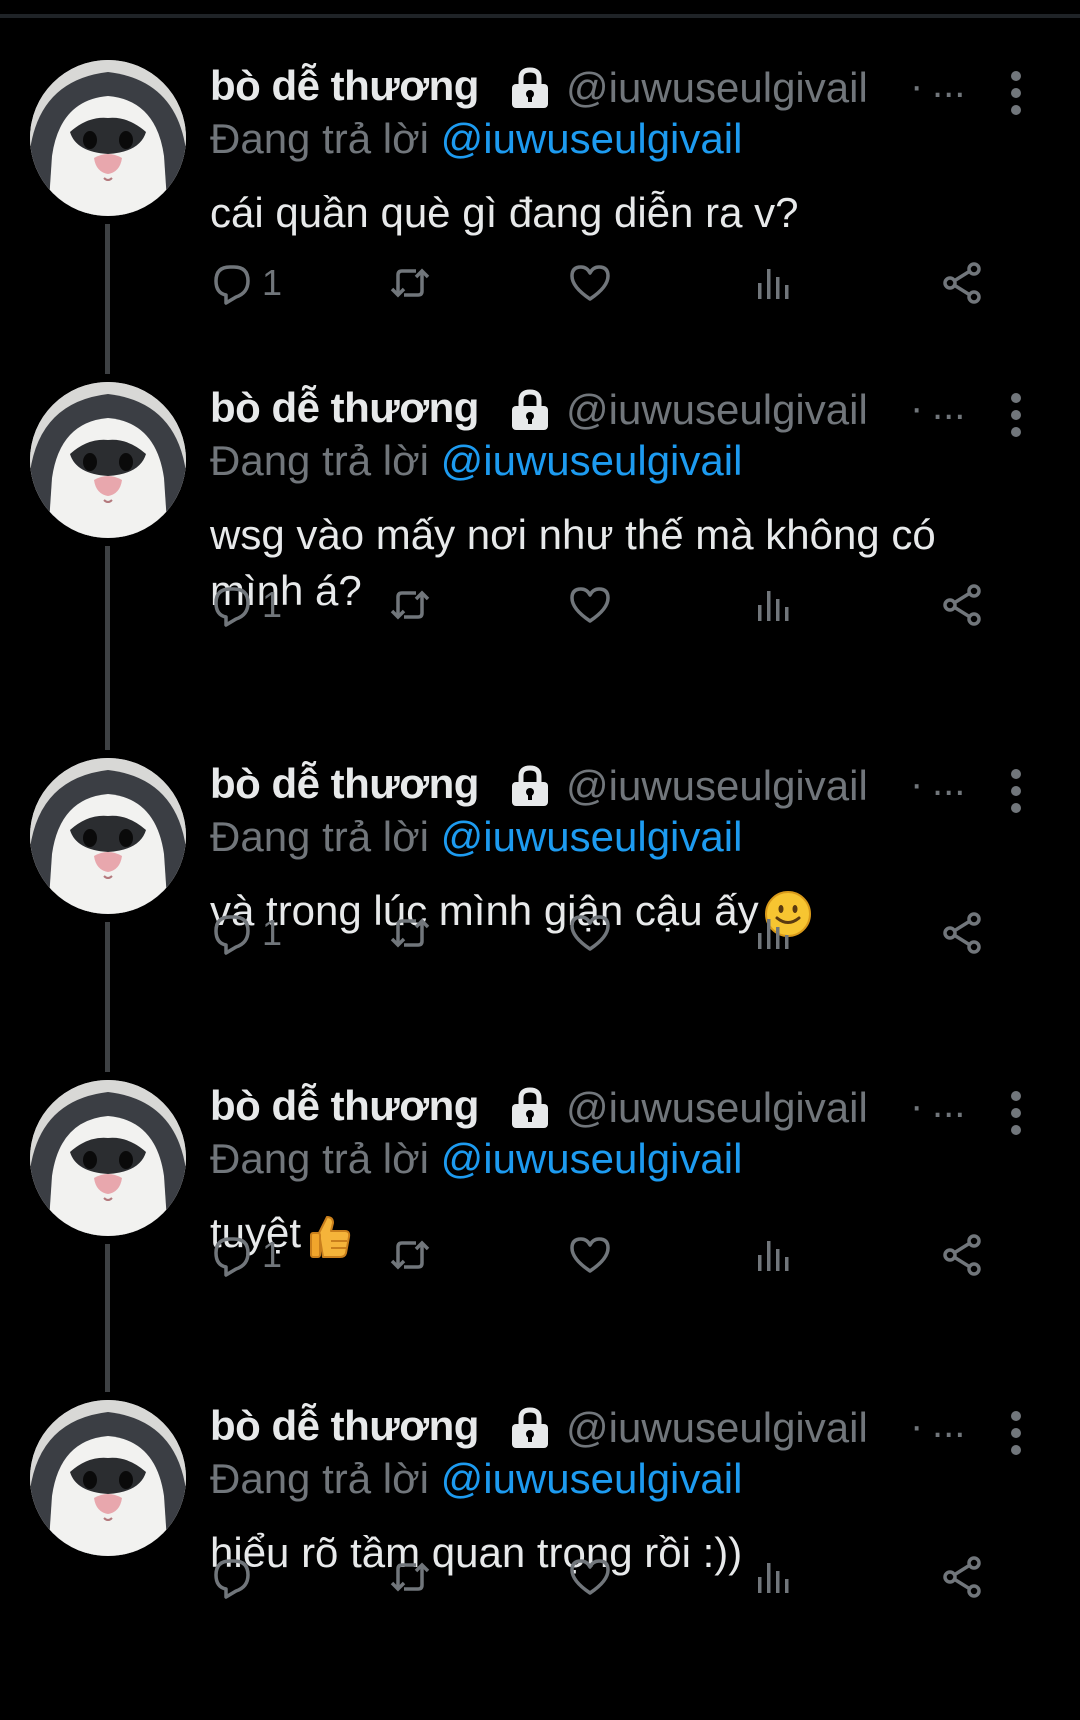  Describe the element at coordinates (504, 212) in the screenshot. I see `tweet-text-body: cái quần què gì đang diễn ra v?` at that location.